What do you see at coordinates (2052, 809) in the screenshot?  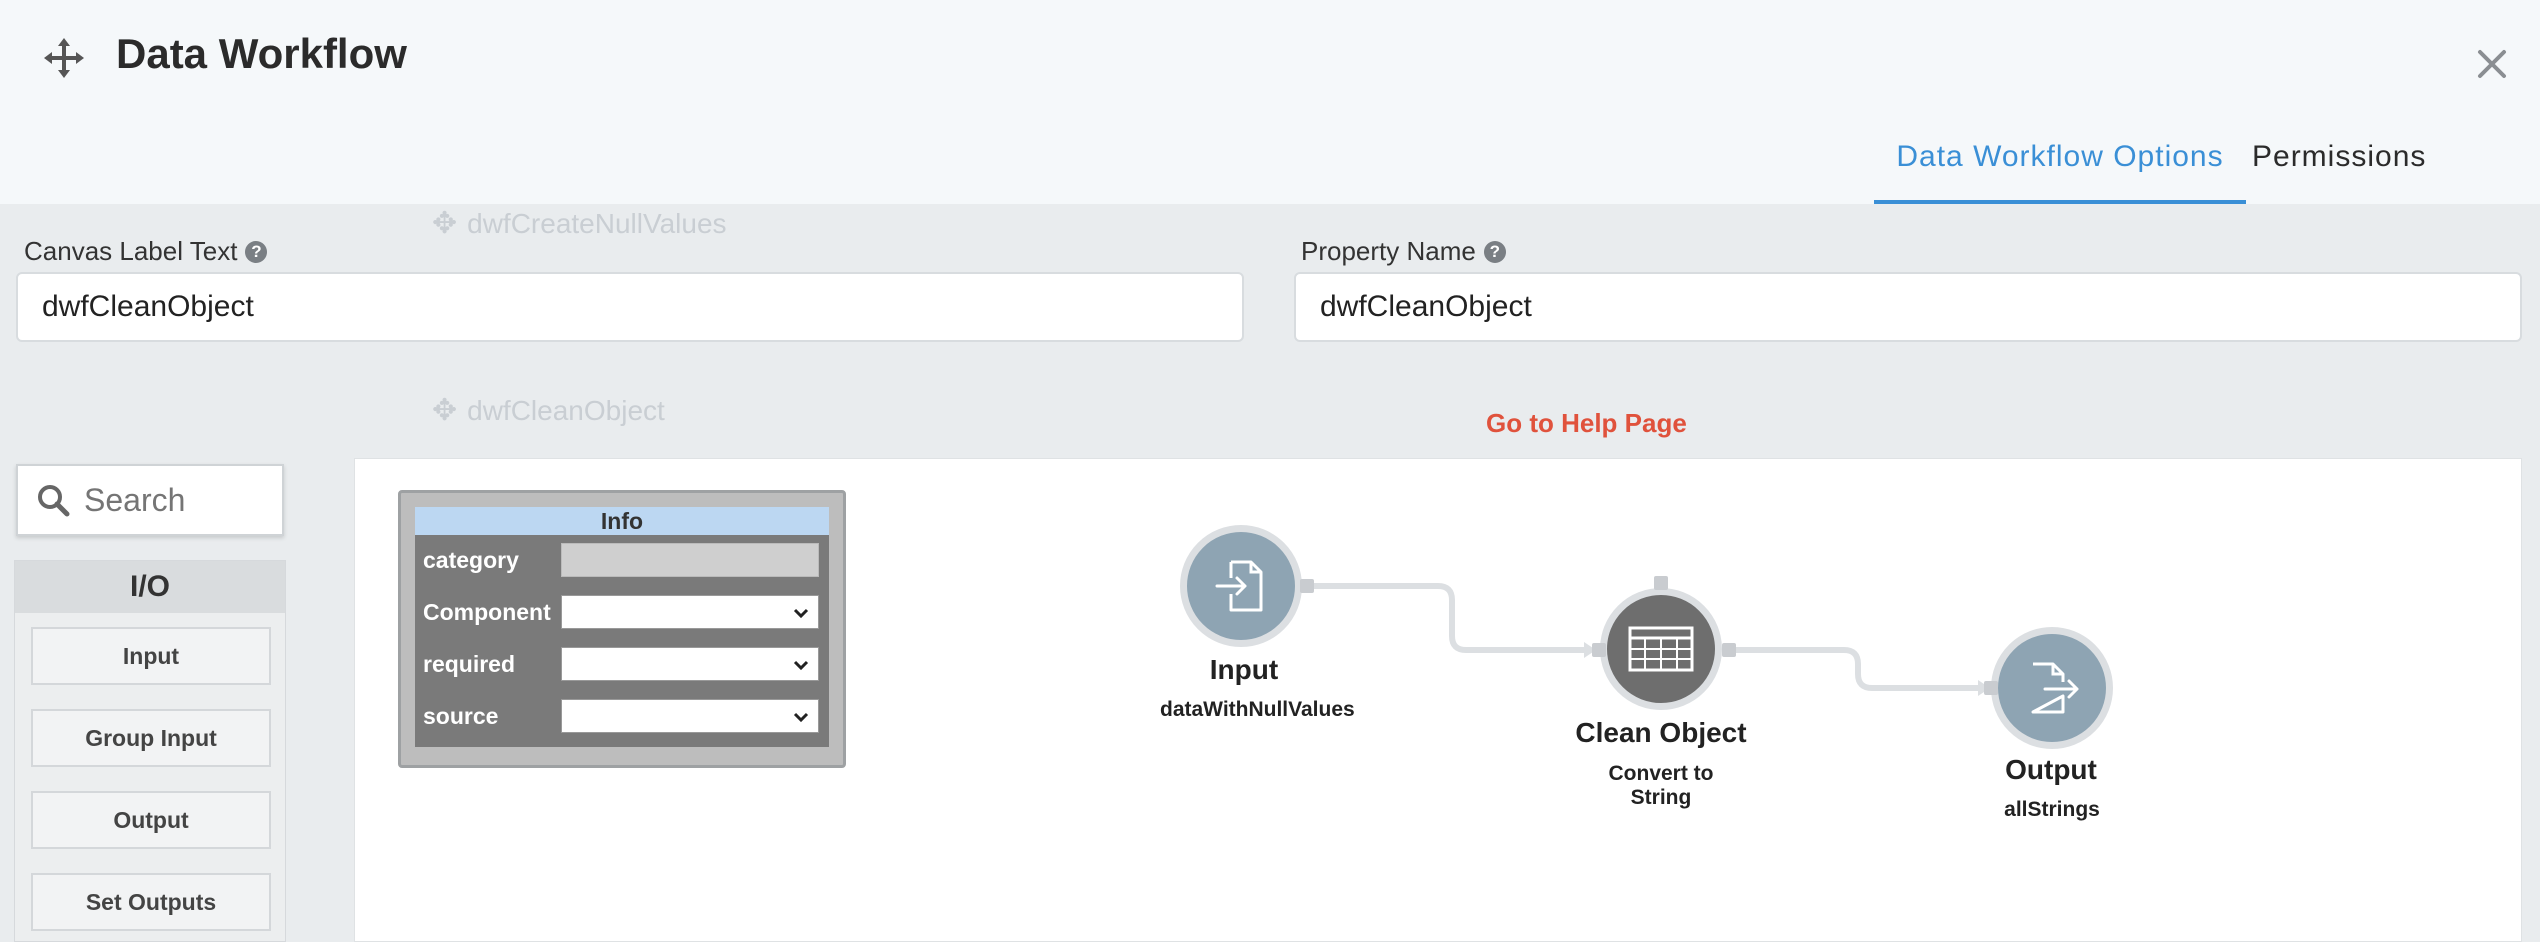 I see `node-output-subtitle: allStrings` at bounding box center [2052, 809].